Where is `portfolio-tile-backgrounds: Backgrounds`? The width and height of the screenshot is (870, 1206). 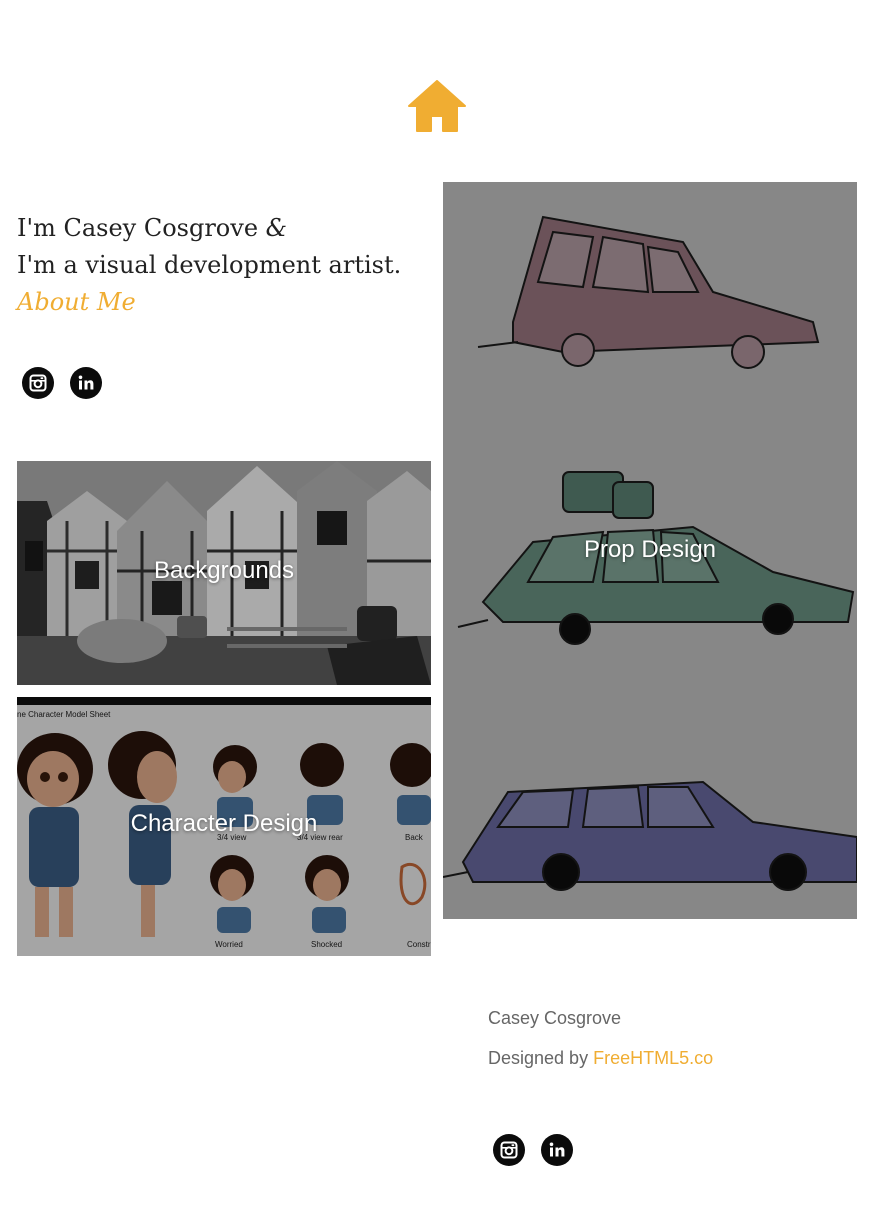
portfolio-tile-backgrounds: Backgrounds is located at coordinates (224, 573).